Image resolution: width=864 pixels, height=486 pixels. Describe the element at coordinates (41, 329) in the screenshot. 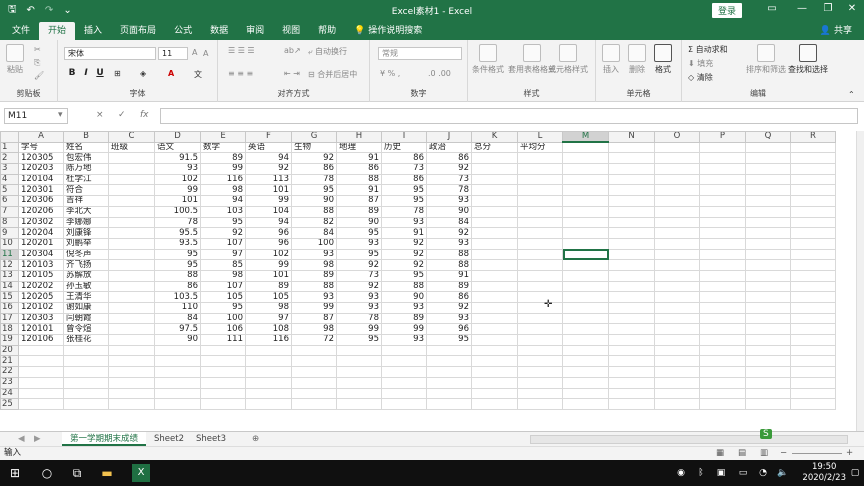

I see `cell-a18: 120101` at that location.